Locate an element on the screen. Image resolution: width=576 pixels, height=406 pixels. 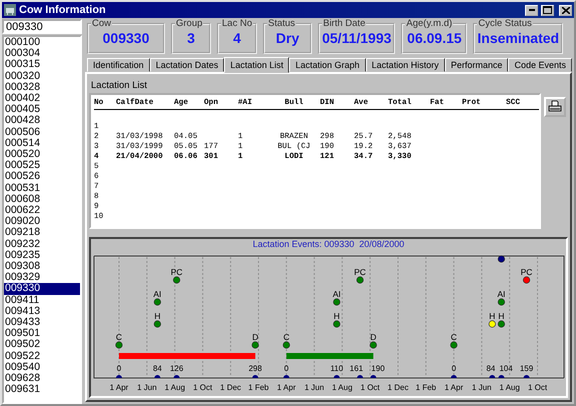
day-label: 161 is located at coordinates (356, 368).